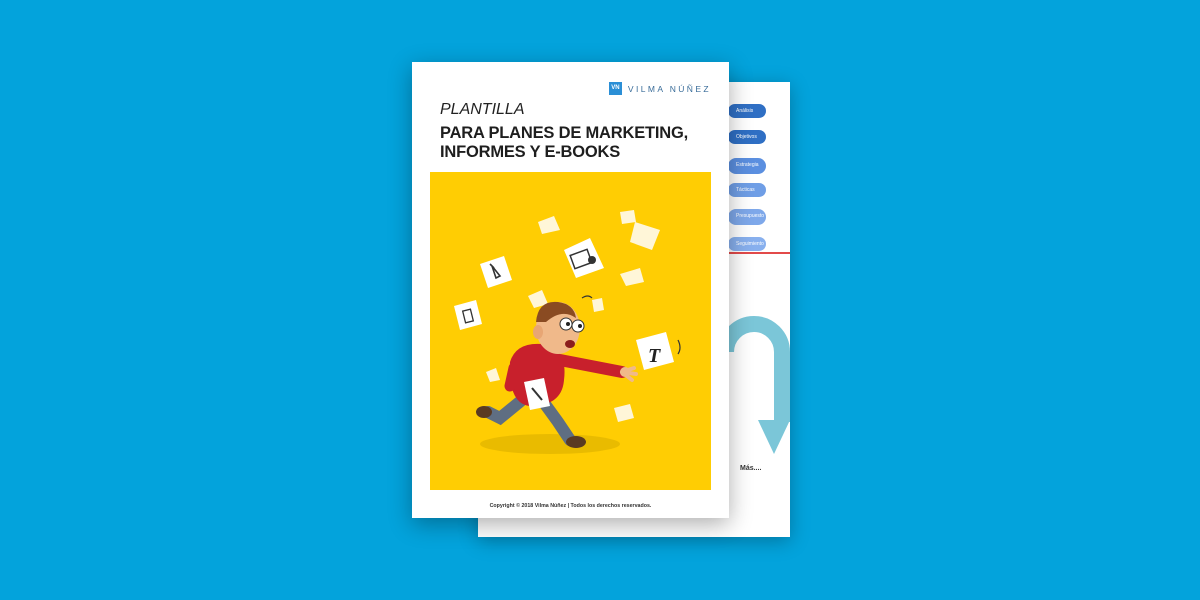  I want to click on man-chasing-papers-illustration: T, so click(567, 332).